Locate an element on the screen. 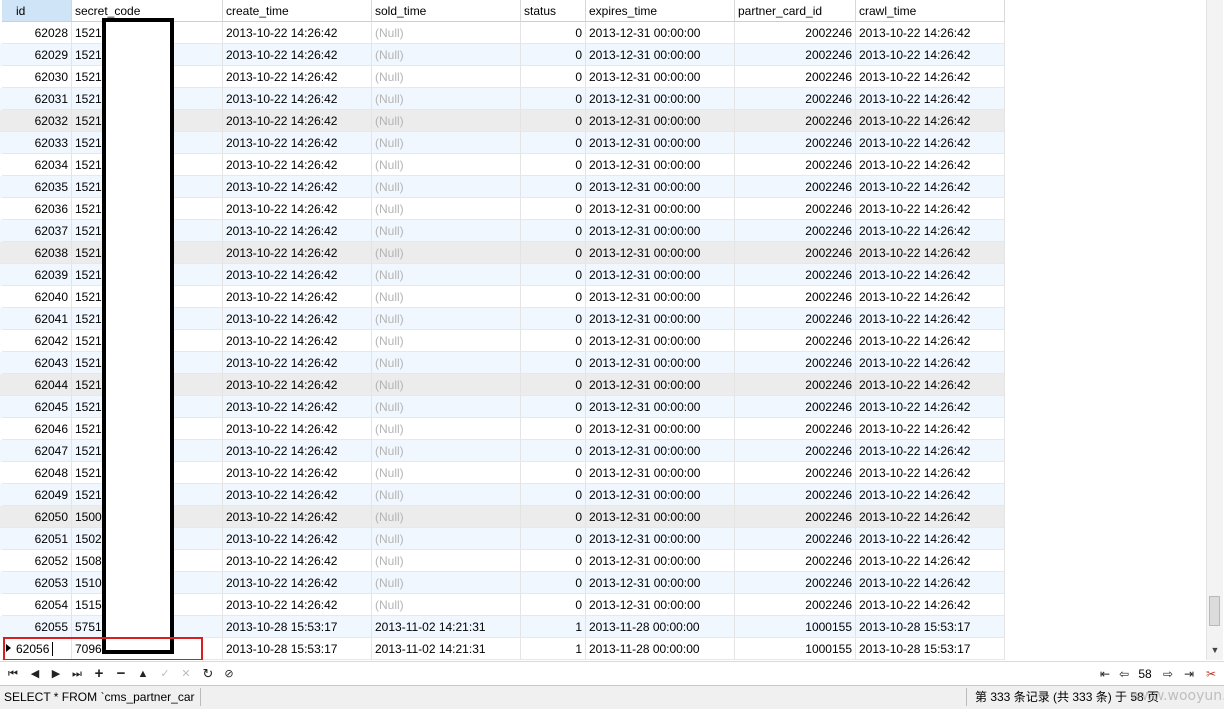 This screenshot has height=709, width=1224. vertical-scrollbar: ▼ is located at coordinates (1214, 330).